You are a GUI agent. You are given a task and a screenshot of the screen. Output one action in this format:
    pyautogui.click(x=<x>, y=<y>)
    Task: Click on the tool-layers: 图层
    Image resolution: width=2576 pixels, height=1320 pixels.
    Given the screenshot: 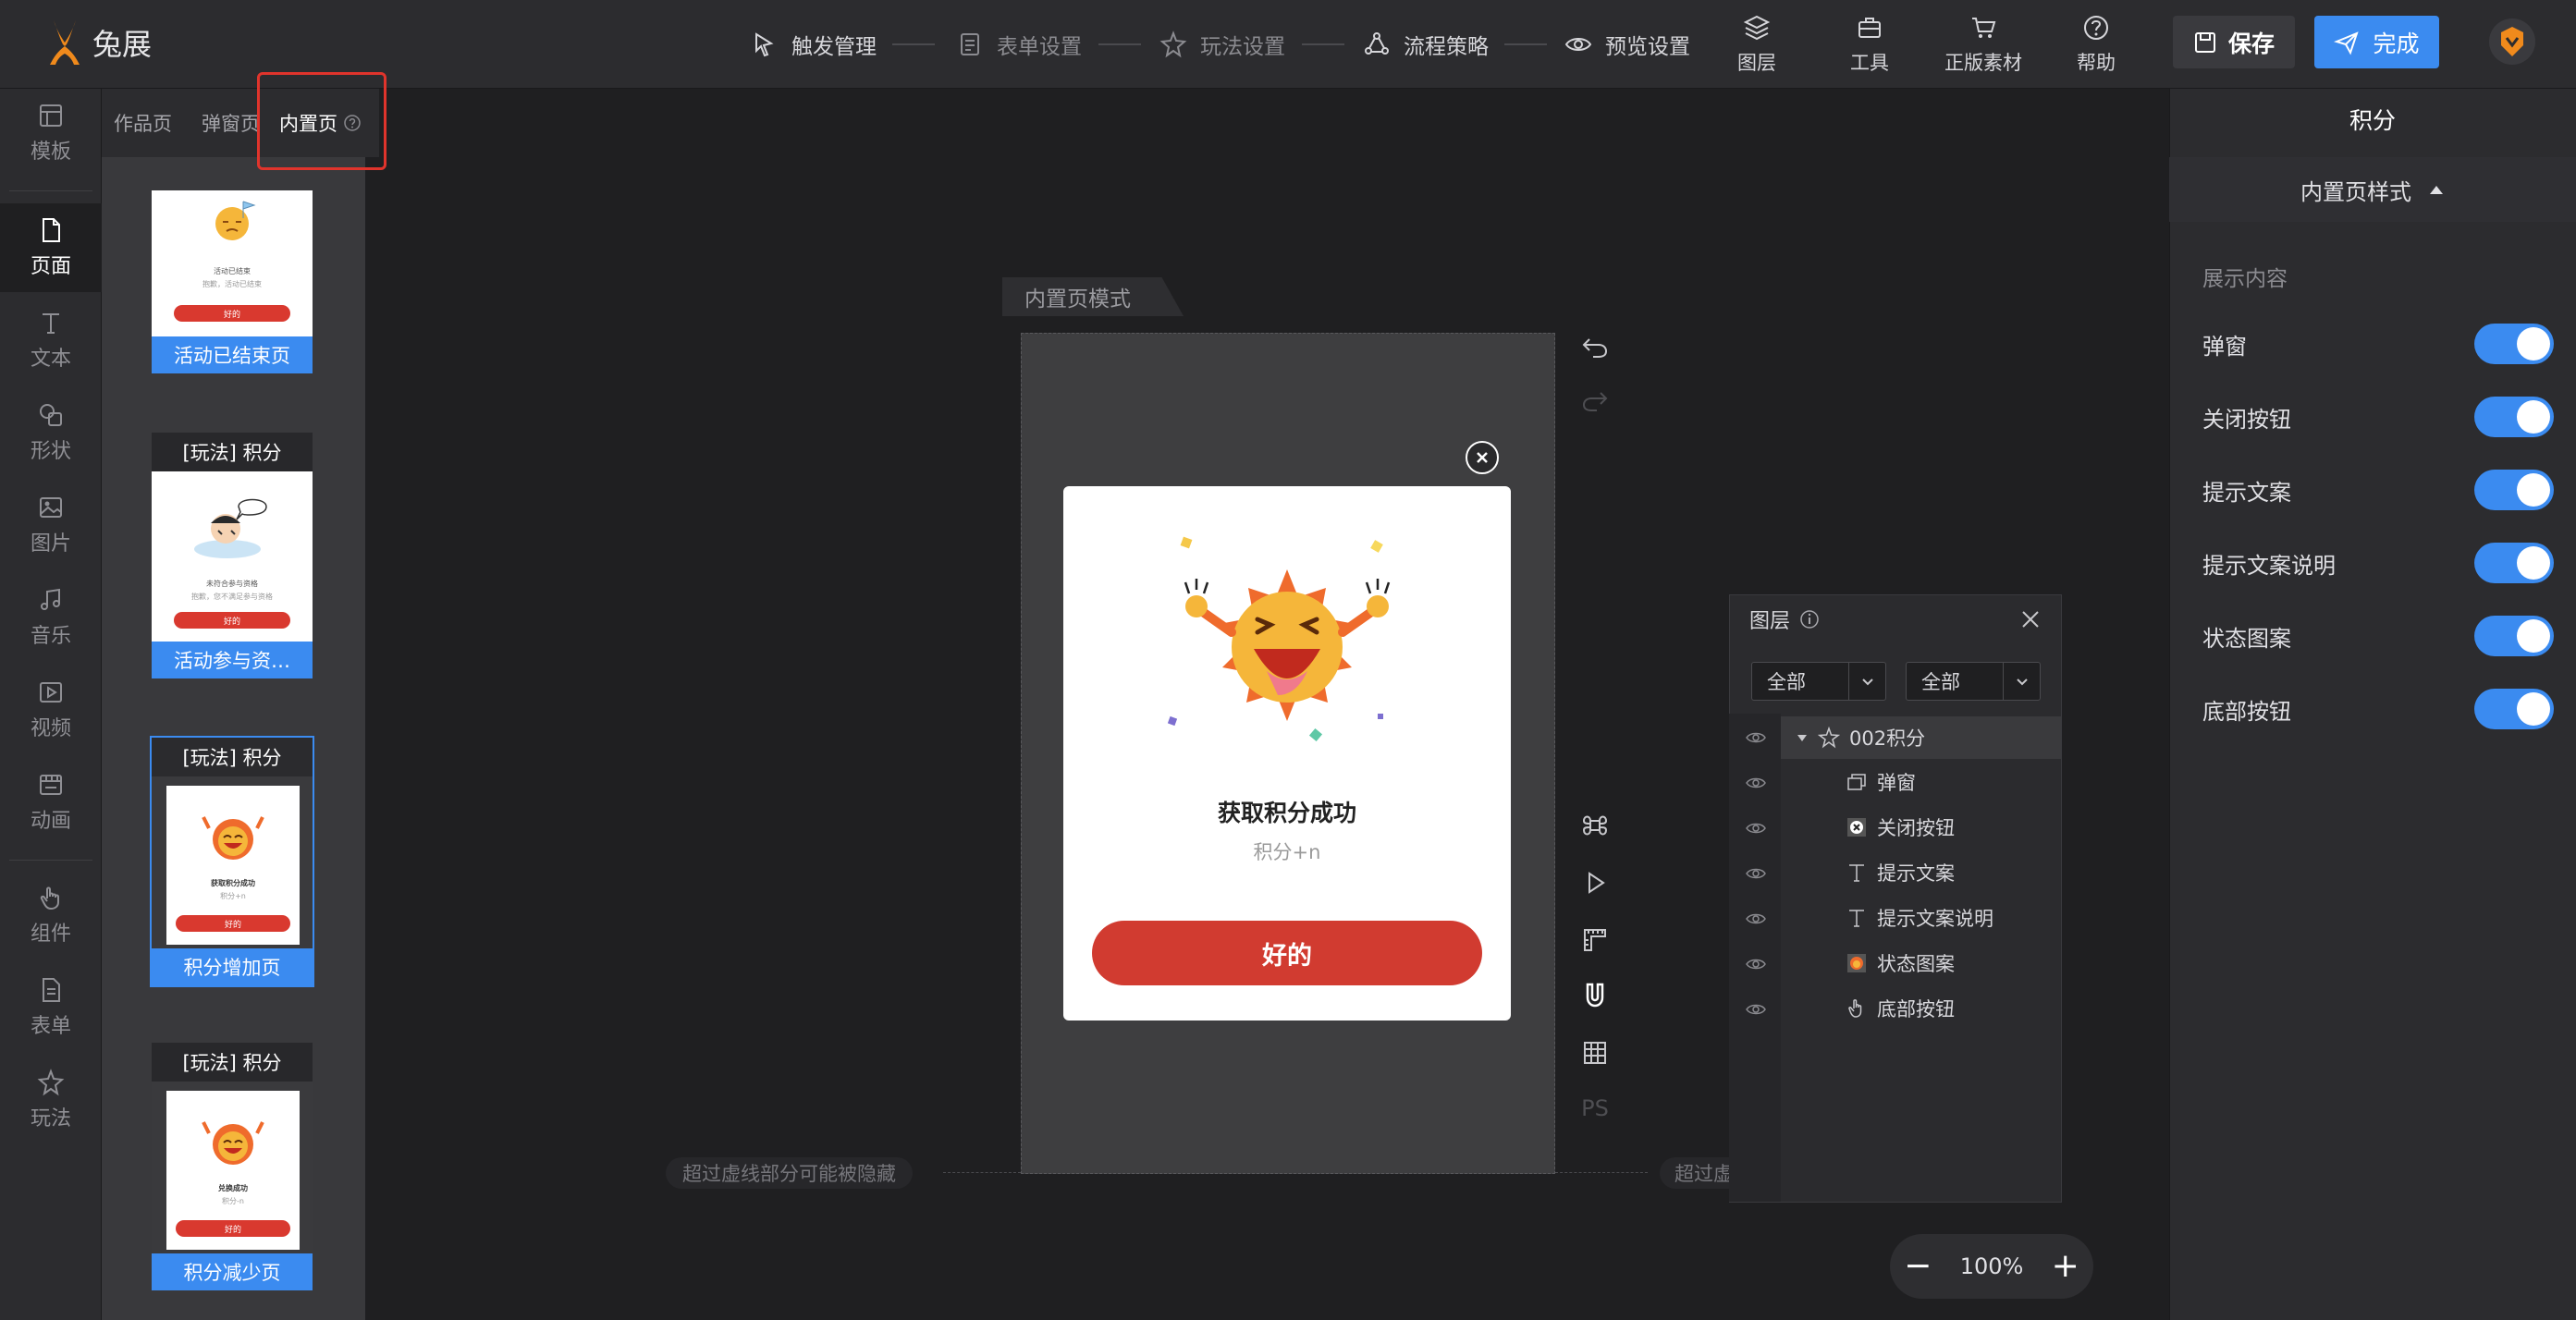 What is the action you would take?
    pyautogui.click(x=1756, y=45)
    